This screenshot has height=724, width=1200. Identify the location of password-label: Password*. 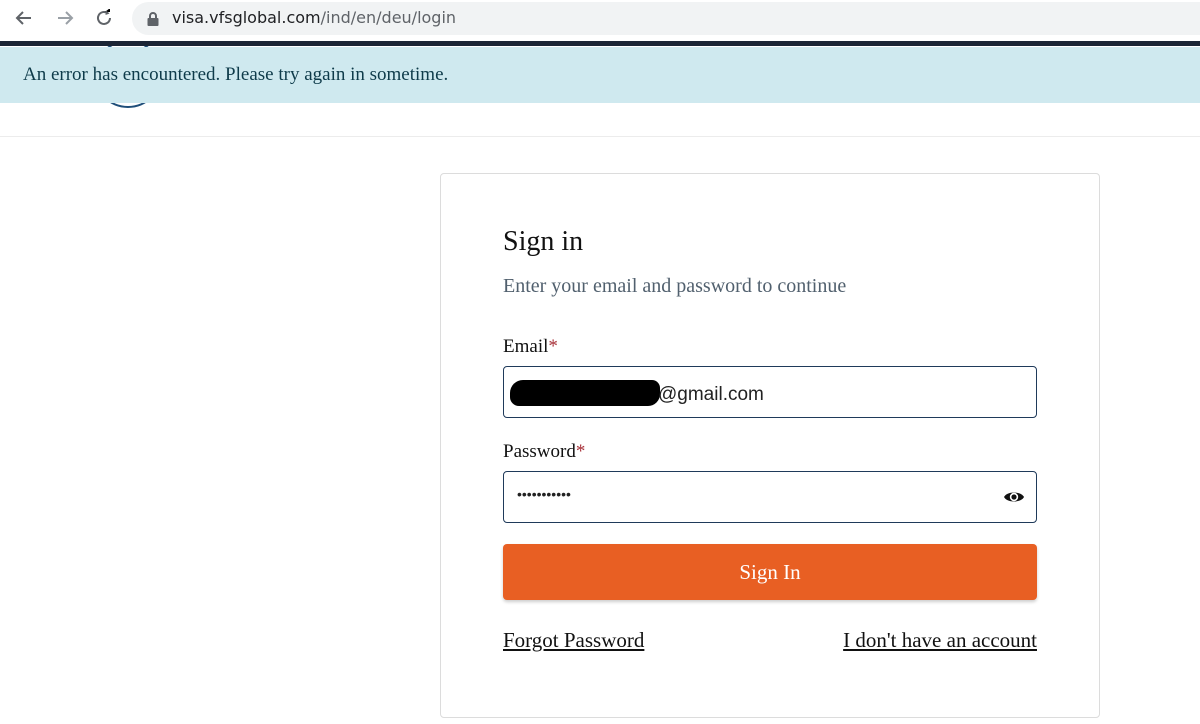
(544, 452).